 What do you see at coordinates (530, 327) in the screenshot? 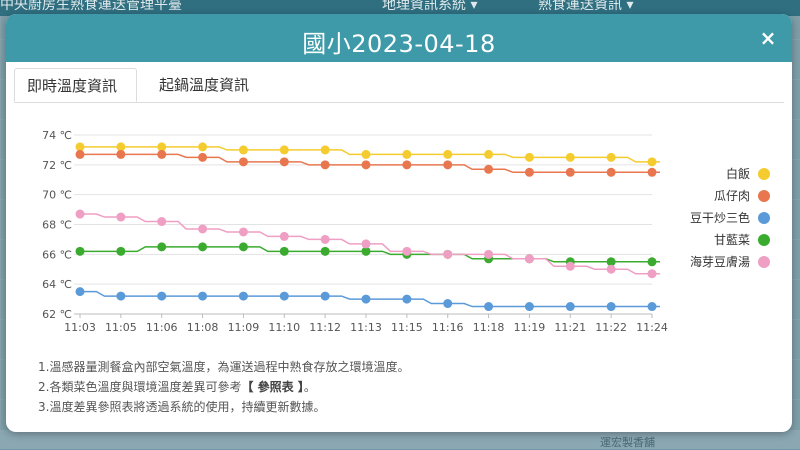
I see `x-tick-label: 11:19` at bounding box center [530, 327].